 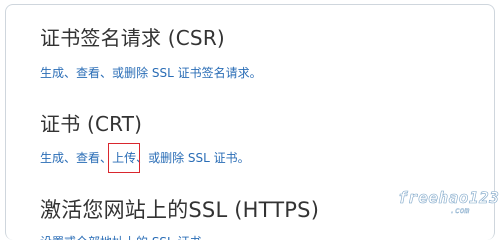 I want to click on watermark-text: freehao123, so click(x=449, y=198).